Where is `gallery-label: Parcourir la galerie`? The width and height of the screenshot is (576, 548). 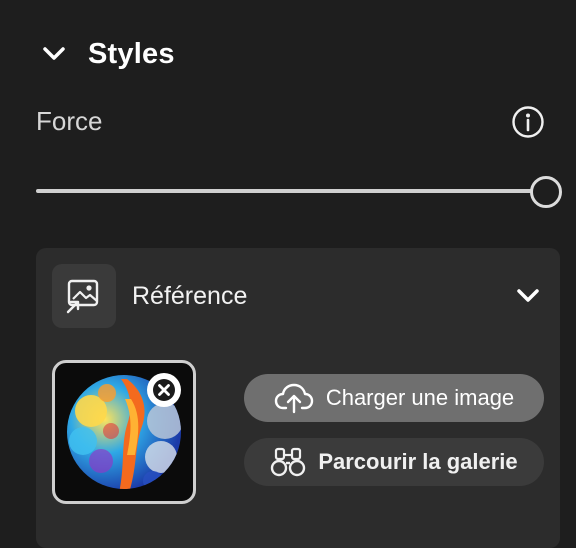
gallery-label: Parcourir la galerie is located at coordinates (418, 461).